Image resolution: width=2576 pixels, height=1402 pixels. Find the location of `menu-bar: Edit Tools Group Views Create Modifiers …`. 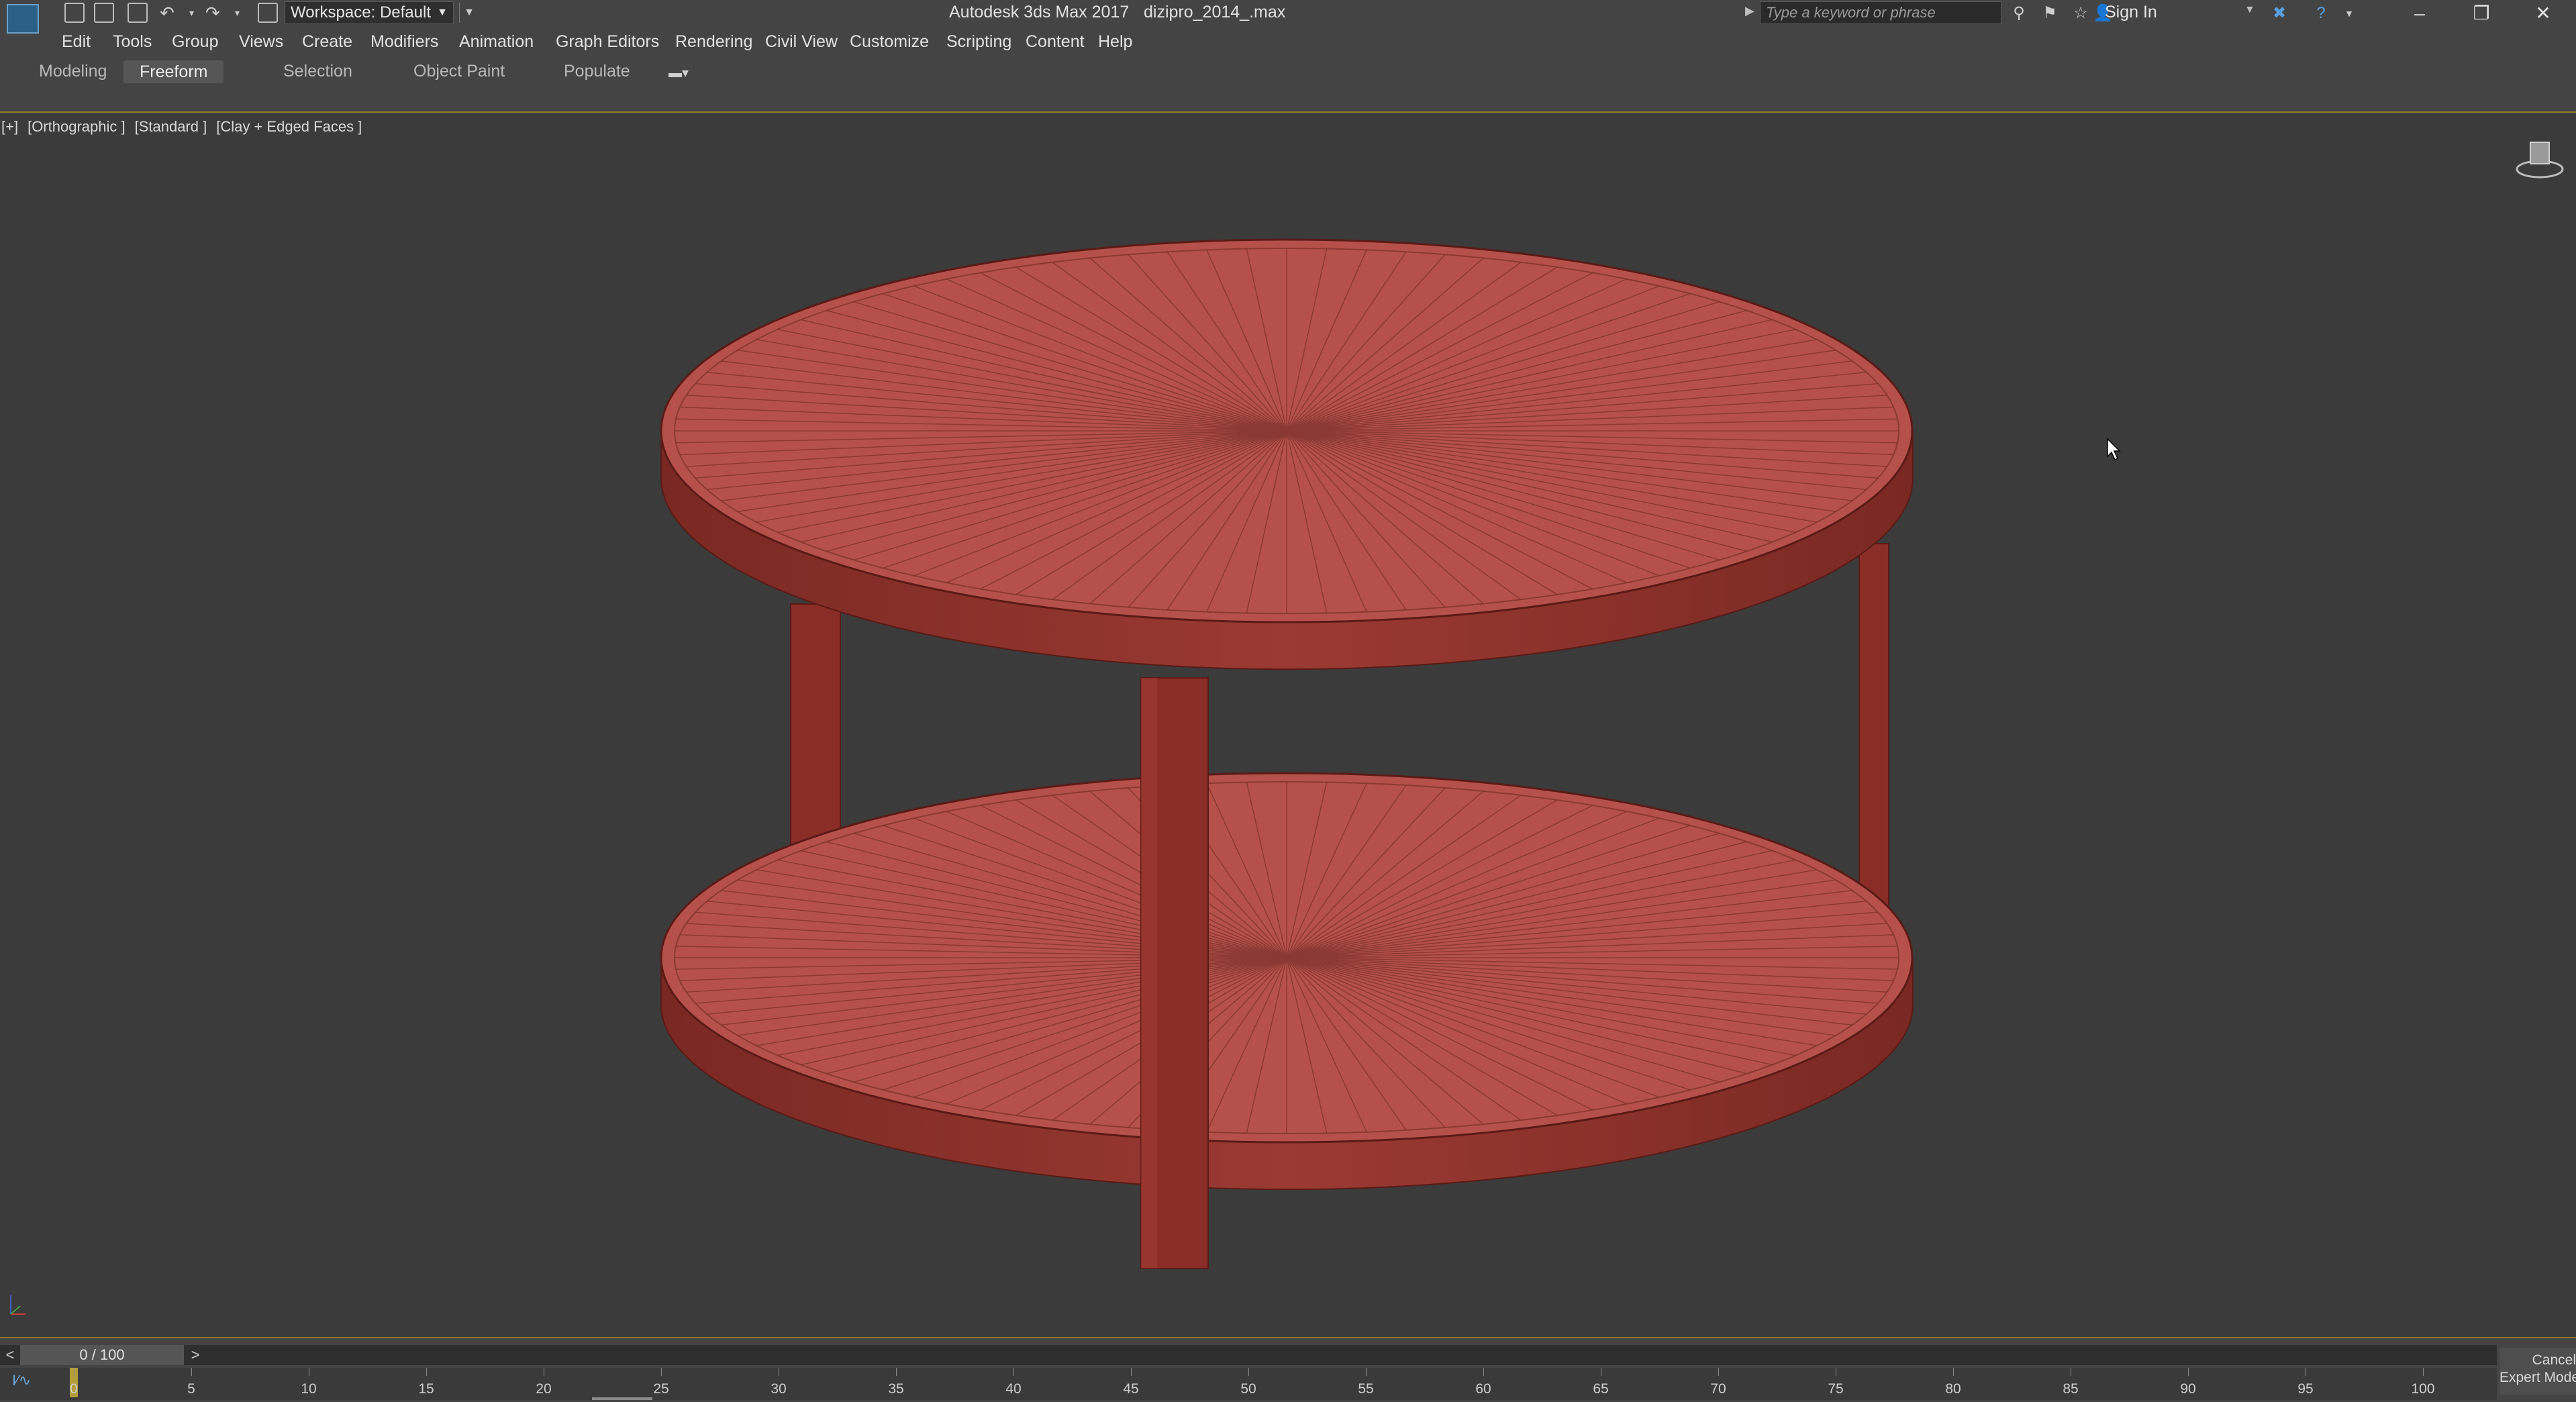

menu-bar: Edit Tools Group Views Create Modifiers … is located at coordinates (1288, 43).